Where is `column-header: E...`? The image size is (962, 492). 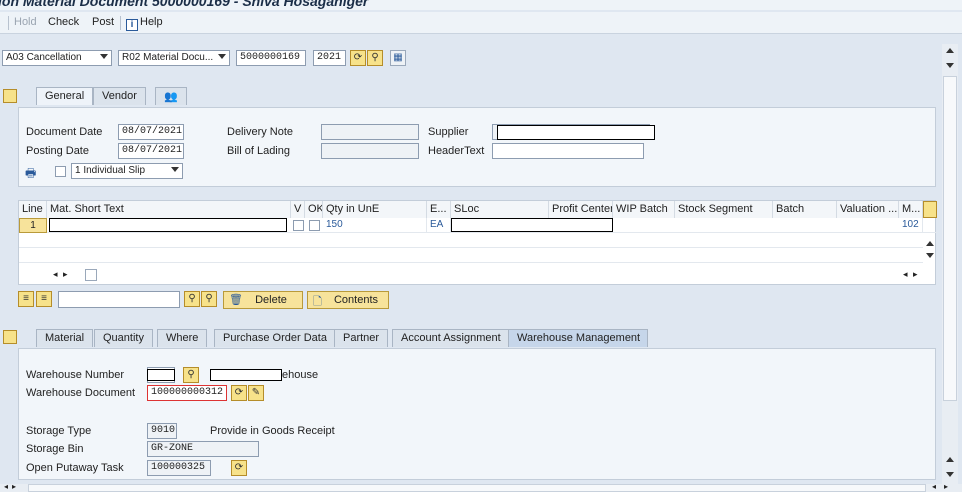 column-header: E... is located at coordinates (439, 209).